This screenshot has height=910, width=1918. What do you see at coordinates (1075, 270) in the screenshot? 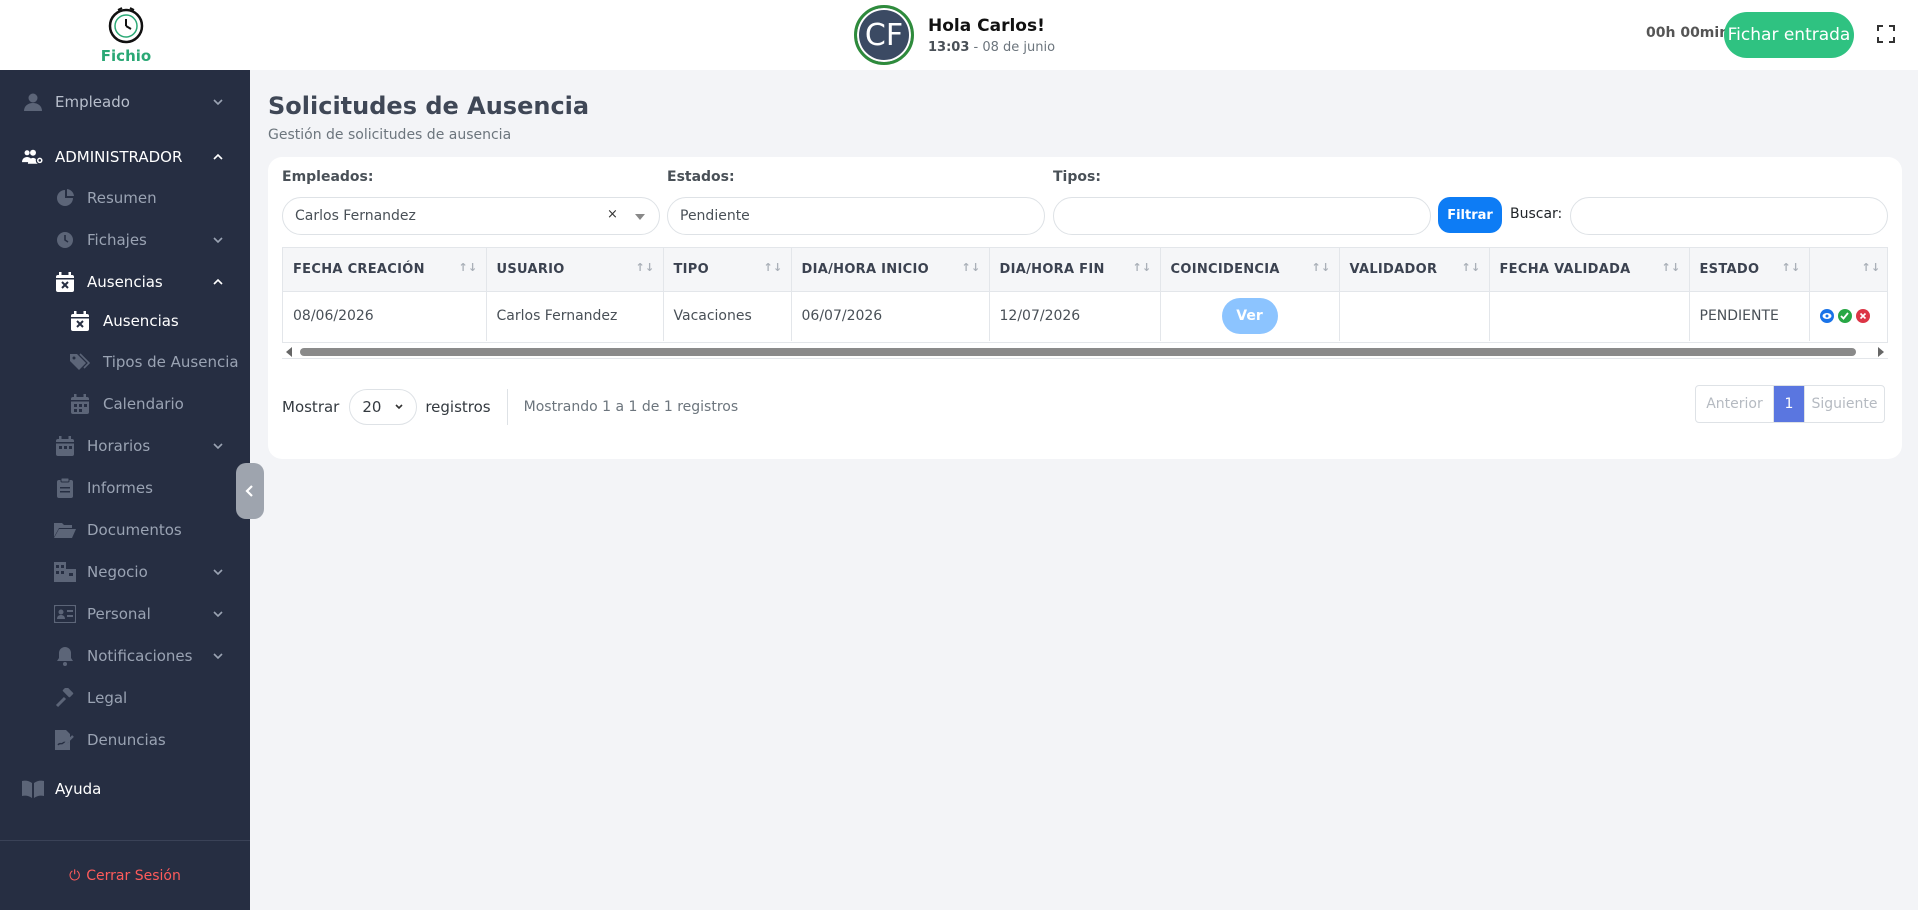
I see `col-dia-hora-fin: DIA/HORA FIN ↑↓` at bounding box center [1075, 270].